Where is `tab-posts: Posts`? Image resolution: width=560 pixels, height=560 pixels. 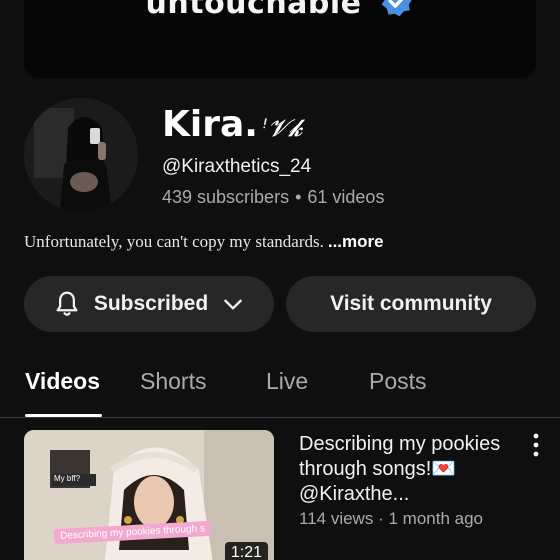
tab-posts: Posts is located at coordinates (398, 381).